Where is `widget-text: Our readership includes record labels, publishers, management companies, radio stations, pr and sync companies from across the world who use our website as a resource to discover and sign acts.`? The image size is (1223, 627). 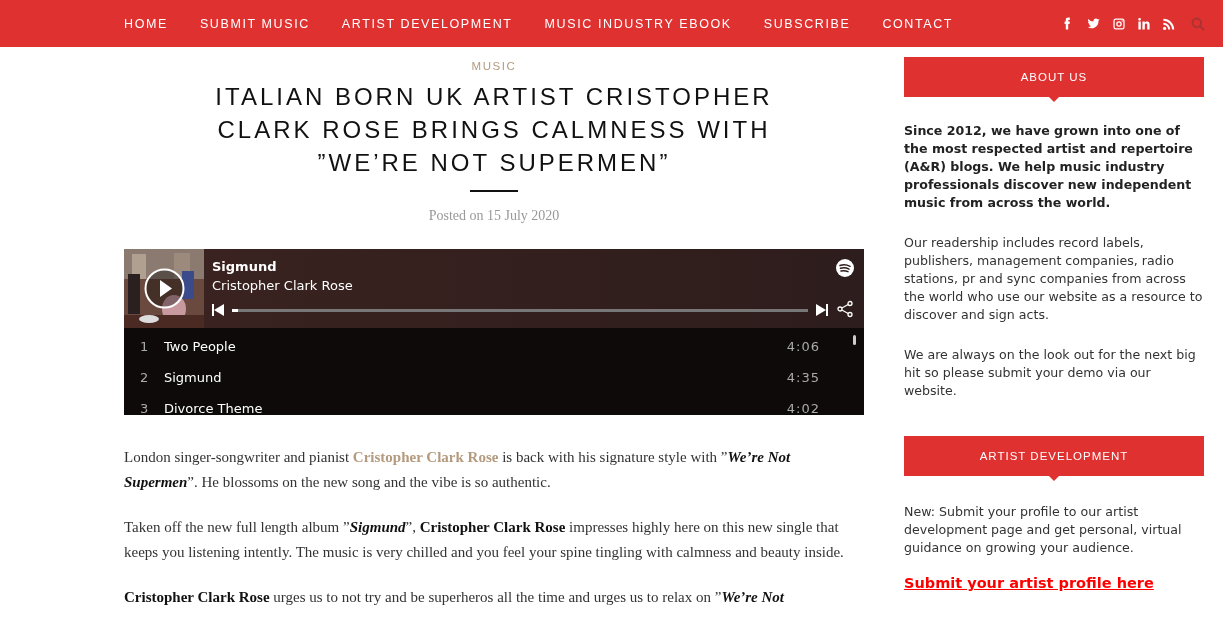
widget-text: Our readership includes record labels, publishers, management companies, radio stations, pr and sync companies from across the world who use our website as a resource to discover and sign acts. is located at coordinates (1054, 279).